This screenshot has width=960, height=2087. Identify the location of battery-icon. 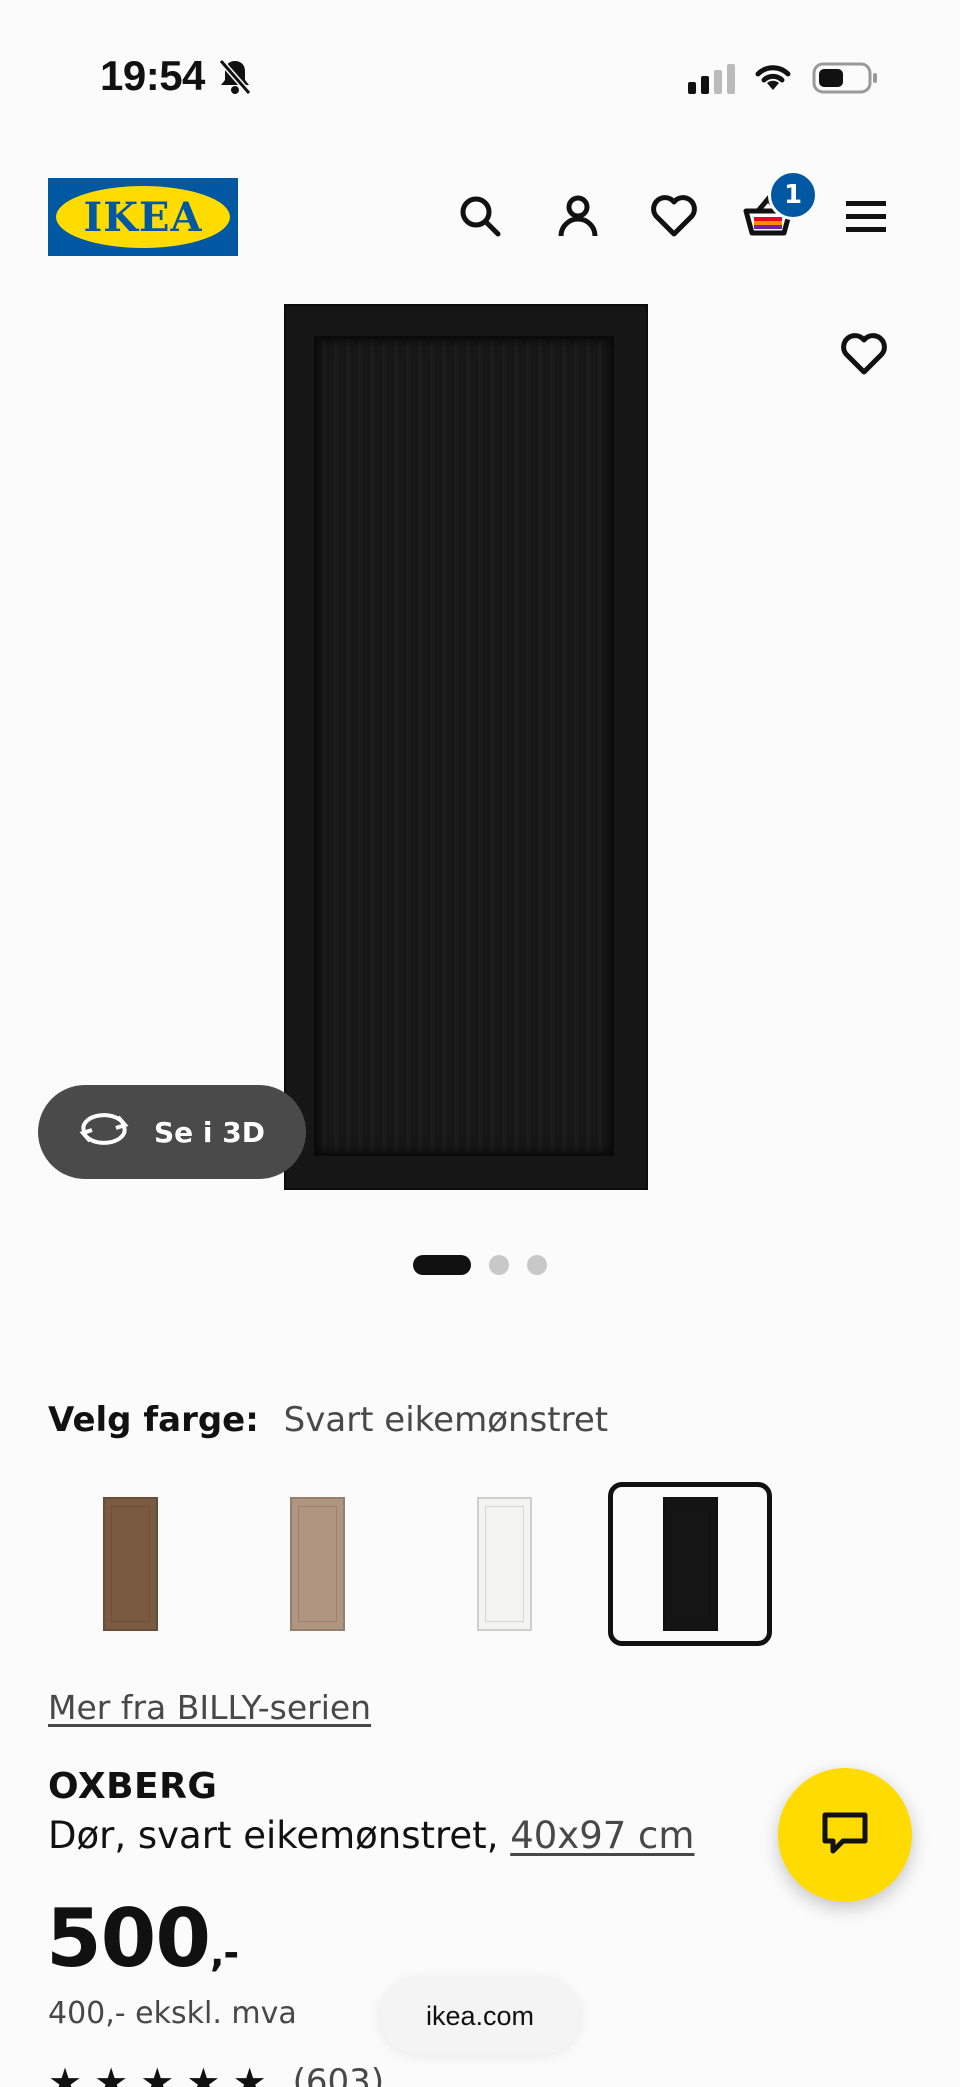
(845, 80).